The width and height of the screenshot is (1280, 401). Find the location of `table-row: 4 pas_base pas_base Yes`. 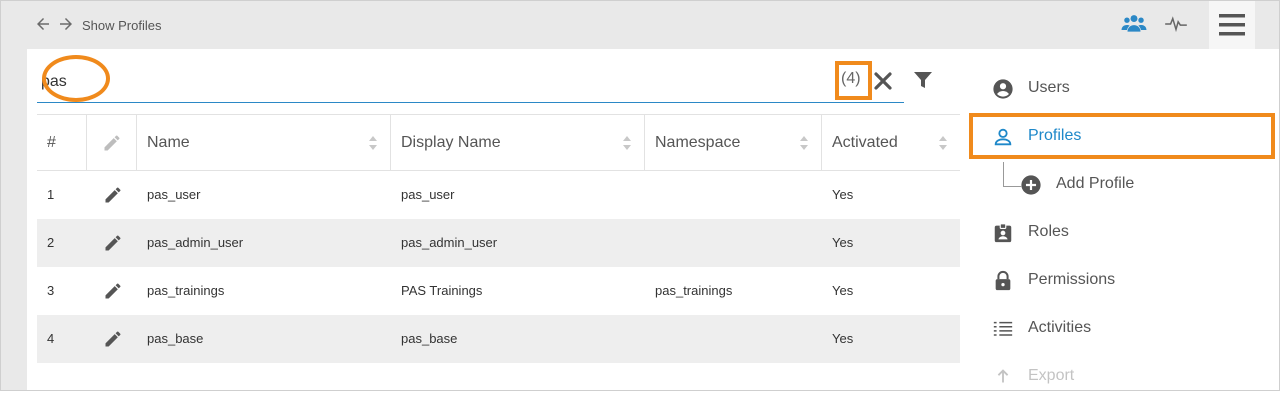

table-row: 4 pas_base pas_base Yes is located at coordinates (498, 339).